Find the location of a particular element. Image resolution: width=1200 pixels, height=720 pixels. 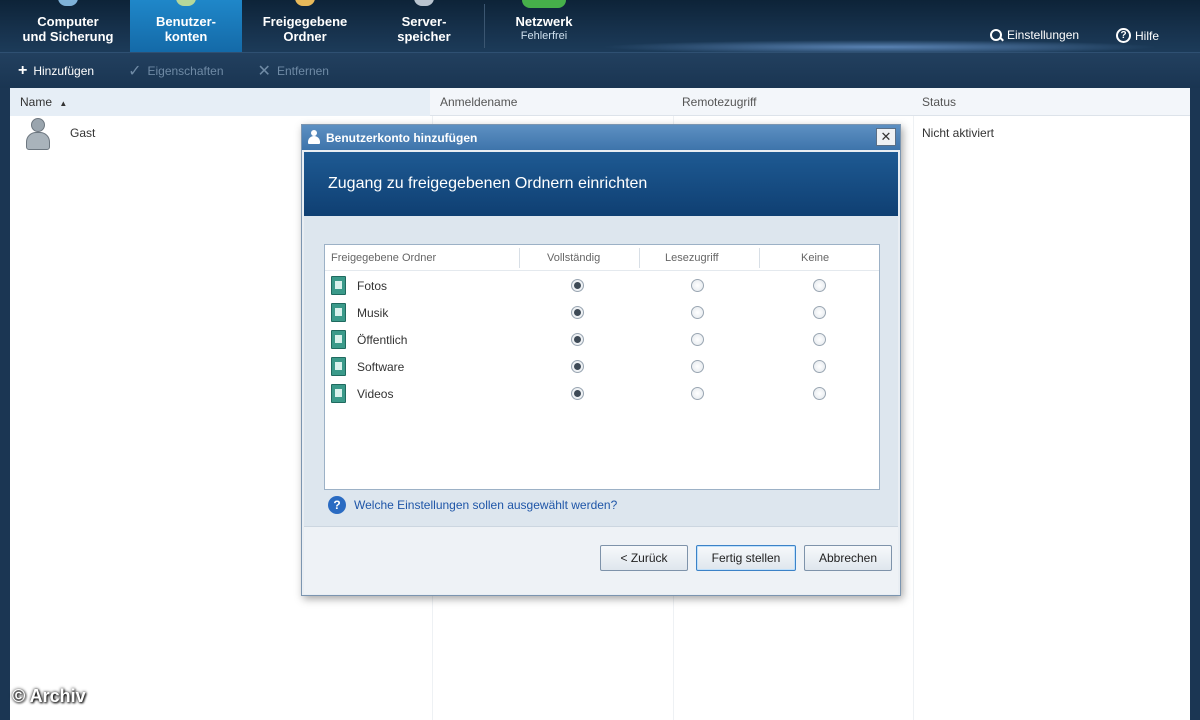

user-list-header: Name ▲ Anmeldename Remotezugriff Status is located at coordinates (600, 102).